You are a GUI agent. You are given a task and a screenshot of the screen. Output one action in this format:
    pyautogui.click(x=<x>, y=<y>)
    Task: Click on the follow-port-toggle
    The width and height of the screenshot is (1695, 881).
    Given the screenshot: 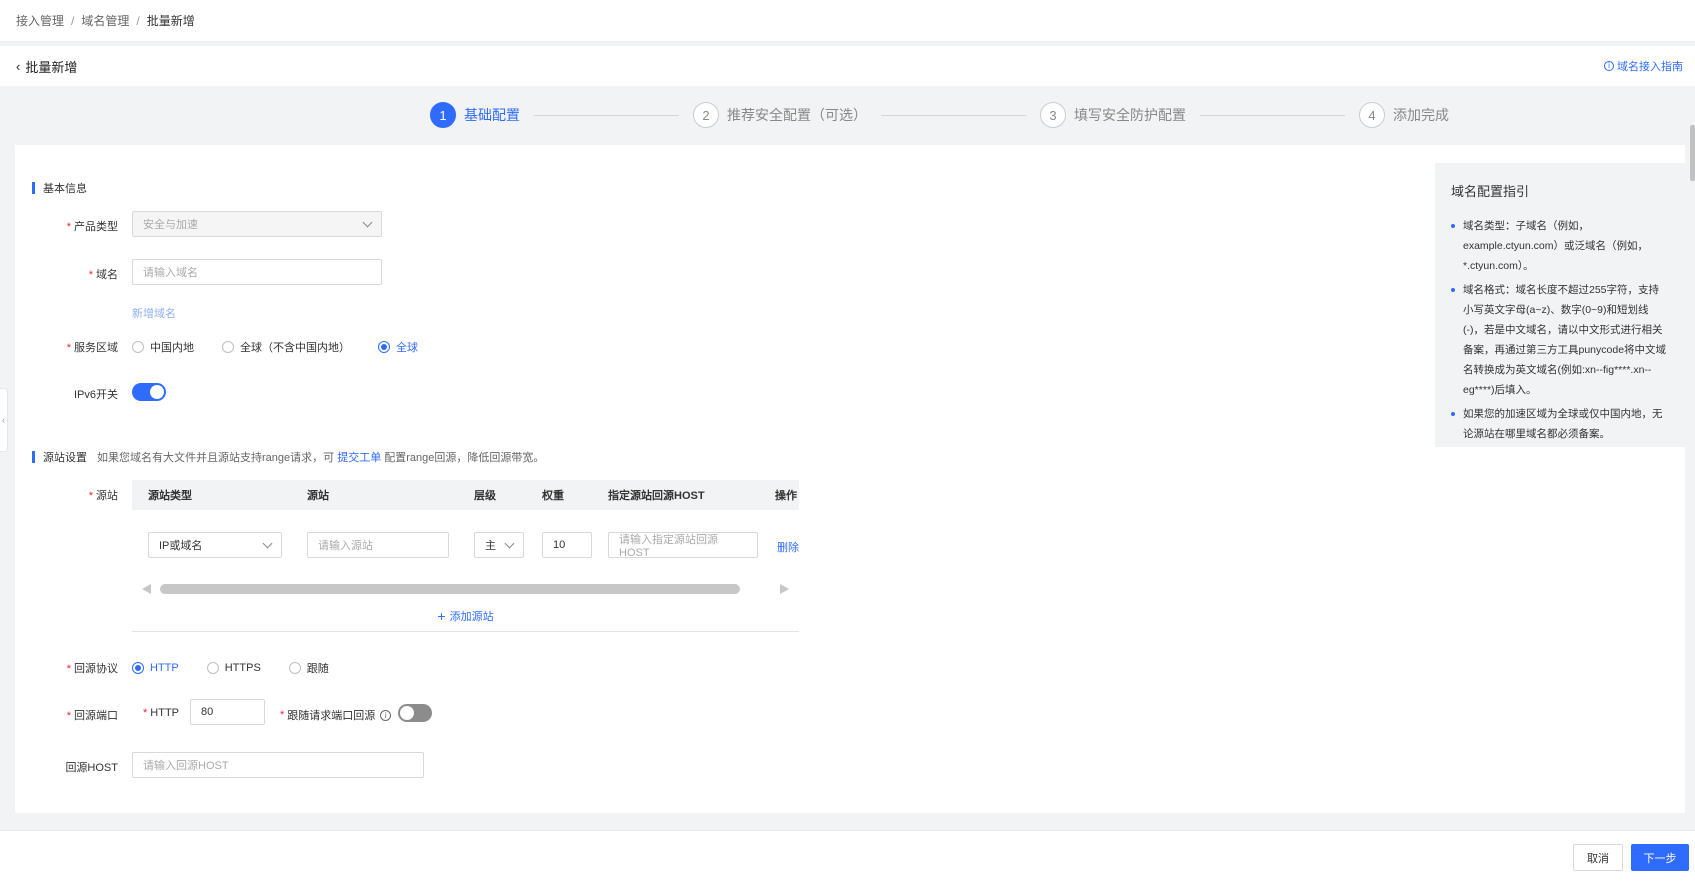 What is the action you would take?
    pyautogui.click(x=415, y=713)
    